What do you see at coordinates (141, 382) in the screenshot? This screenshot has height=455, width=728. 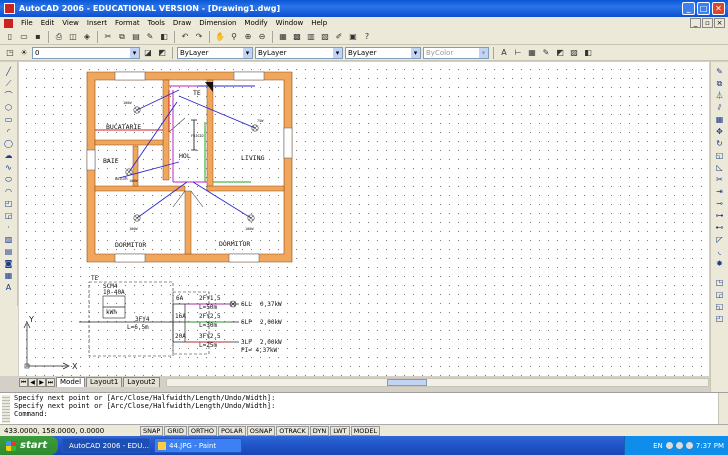 I see `tab-layout2: Layout2` at bounding box center [141, 382].